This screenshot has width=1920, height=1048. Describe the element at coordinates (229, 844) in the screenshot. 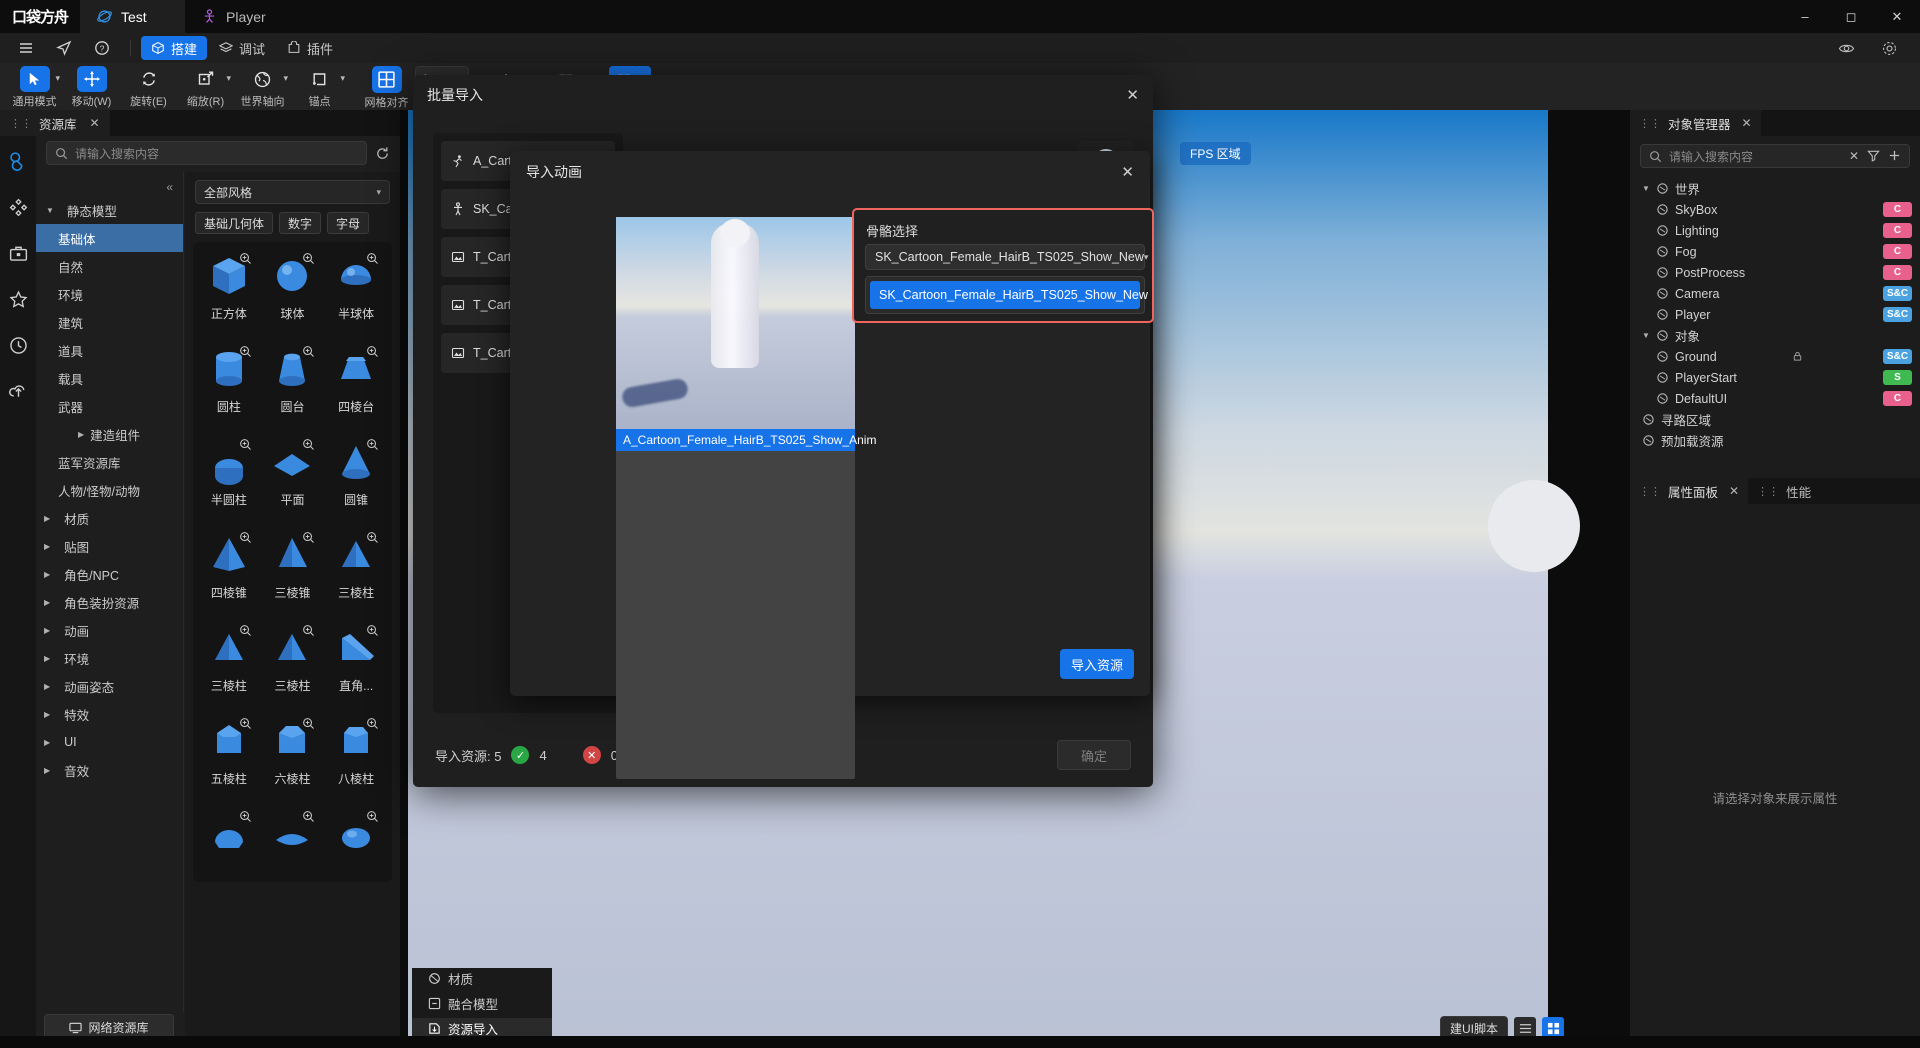

I see `asset-item` at that location.